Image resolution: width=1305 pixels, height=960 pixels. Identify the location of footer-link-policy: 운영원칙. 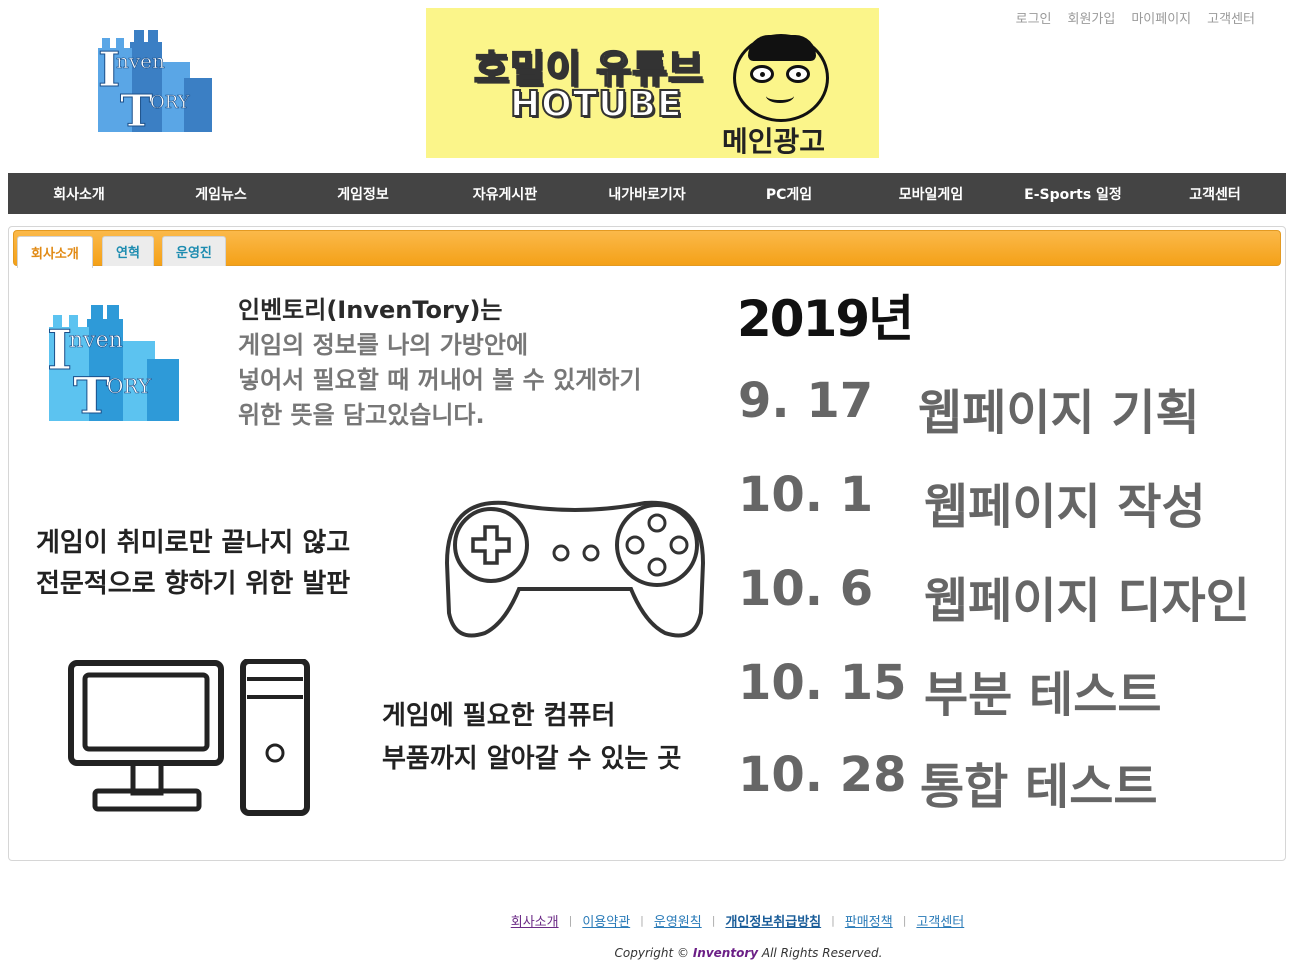
(678, 920).